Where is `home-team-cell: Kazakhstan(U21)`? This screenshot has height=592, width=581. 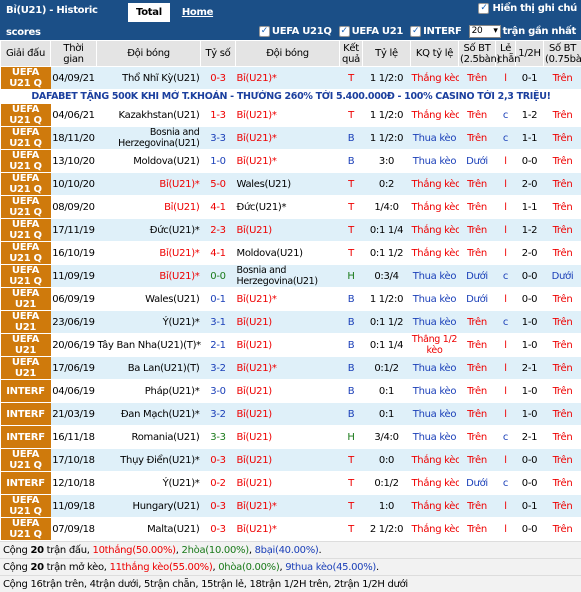 home-team-cell: Kazakhstan(U21) is located at coordinates (149, 115).